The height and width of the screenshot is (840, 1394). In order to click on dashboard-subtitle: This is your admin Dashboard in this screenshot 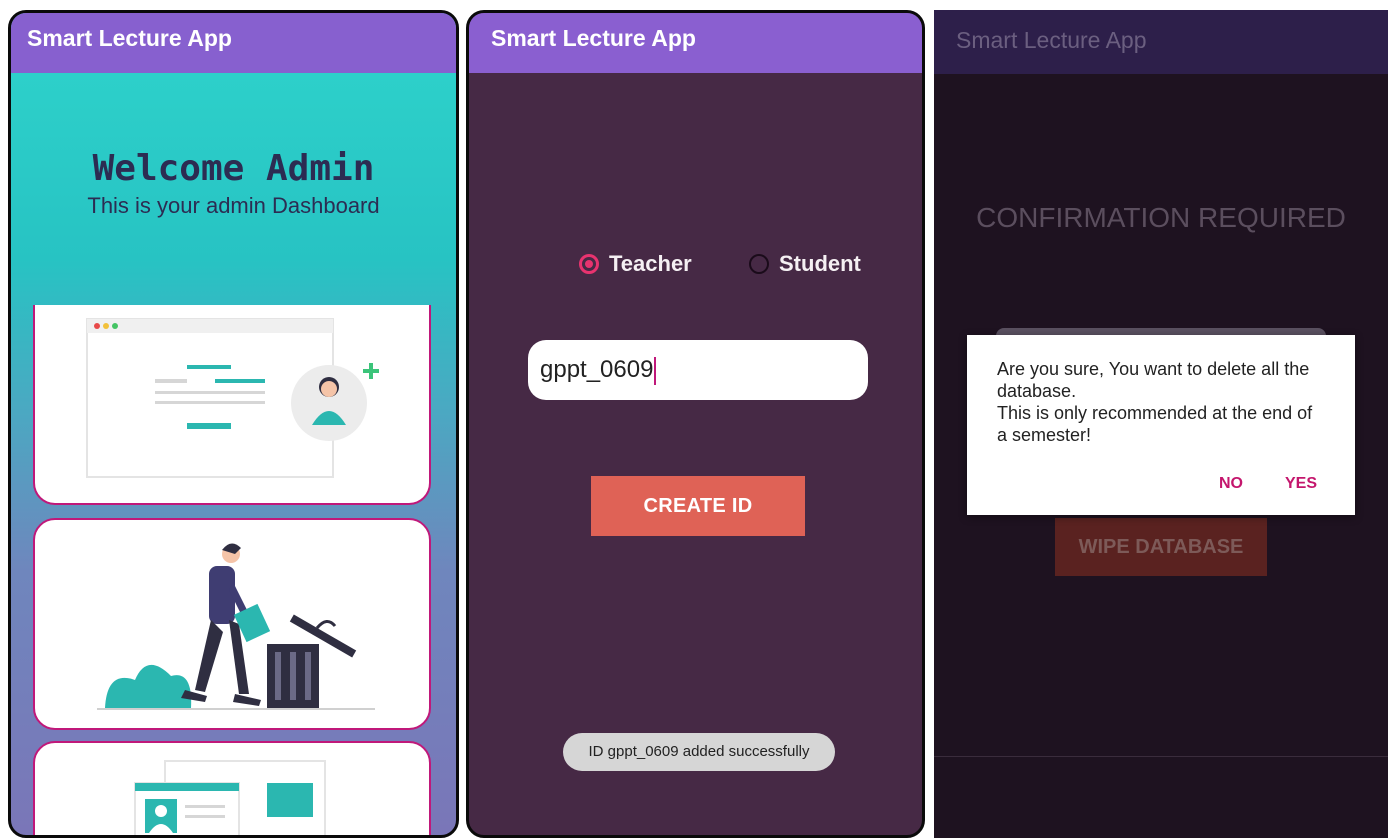, I will do `click(233, 205)`.